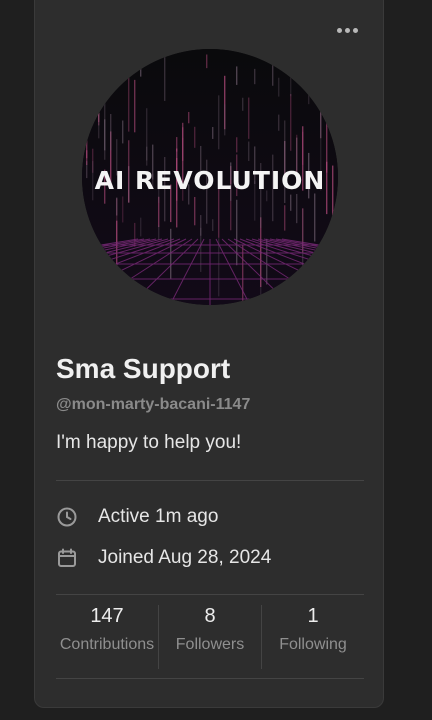 This screenshot has height=720, width=432. I want to click on stat-followers: 8 Followers, so click(209, 637).